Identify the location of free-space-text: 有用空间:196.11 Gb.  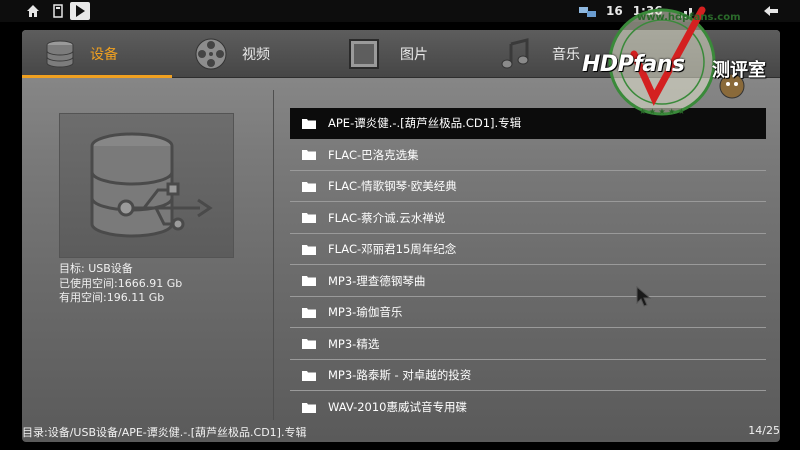
(112, 297).